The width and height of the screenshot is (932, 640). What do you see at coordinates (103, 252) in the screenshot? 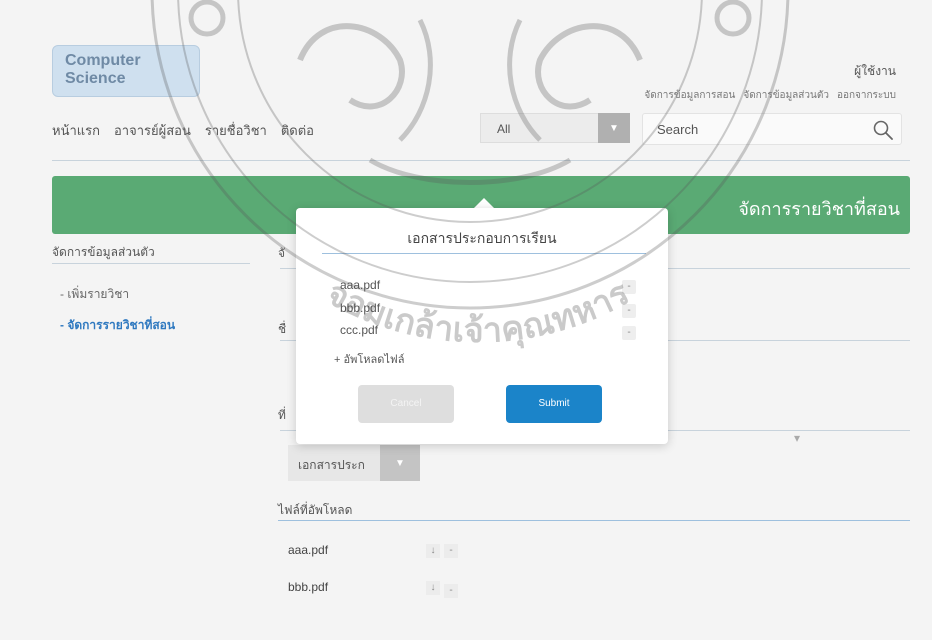
I see `sidebar-heading: จัดการข้อมูลส่วนตัว` at bounding box center [103, 252].